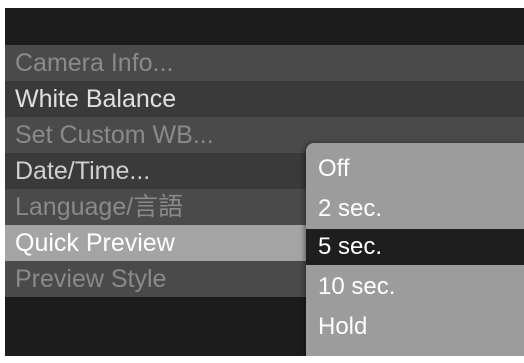 The width and height of the screenshot is (524, 363). What do you see at coordinates (415, 327) in the screenshot?
I see `option-hold: Hold` at bounding box center [415, 327].